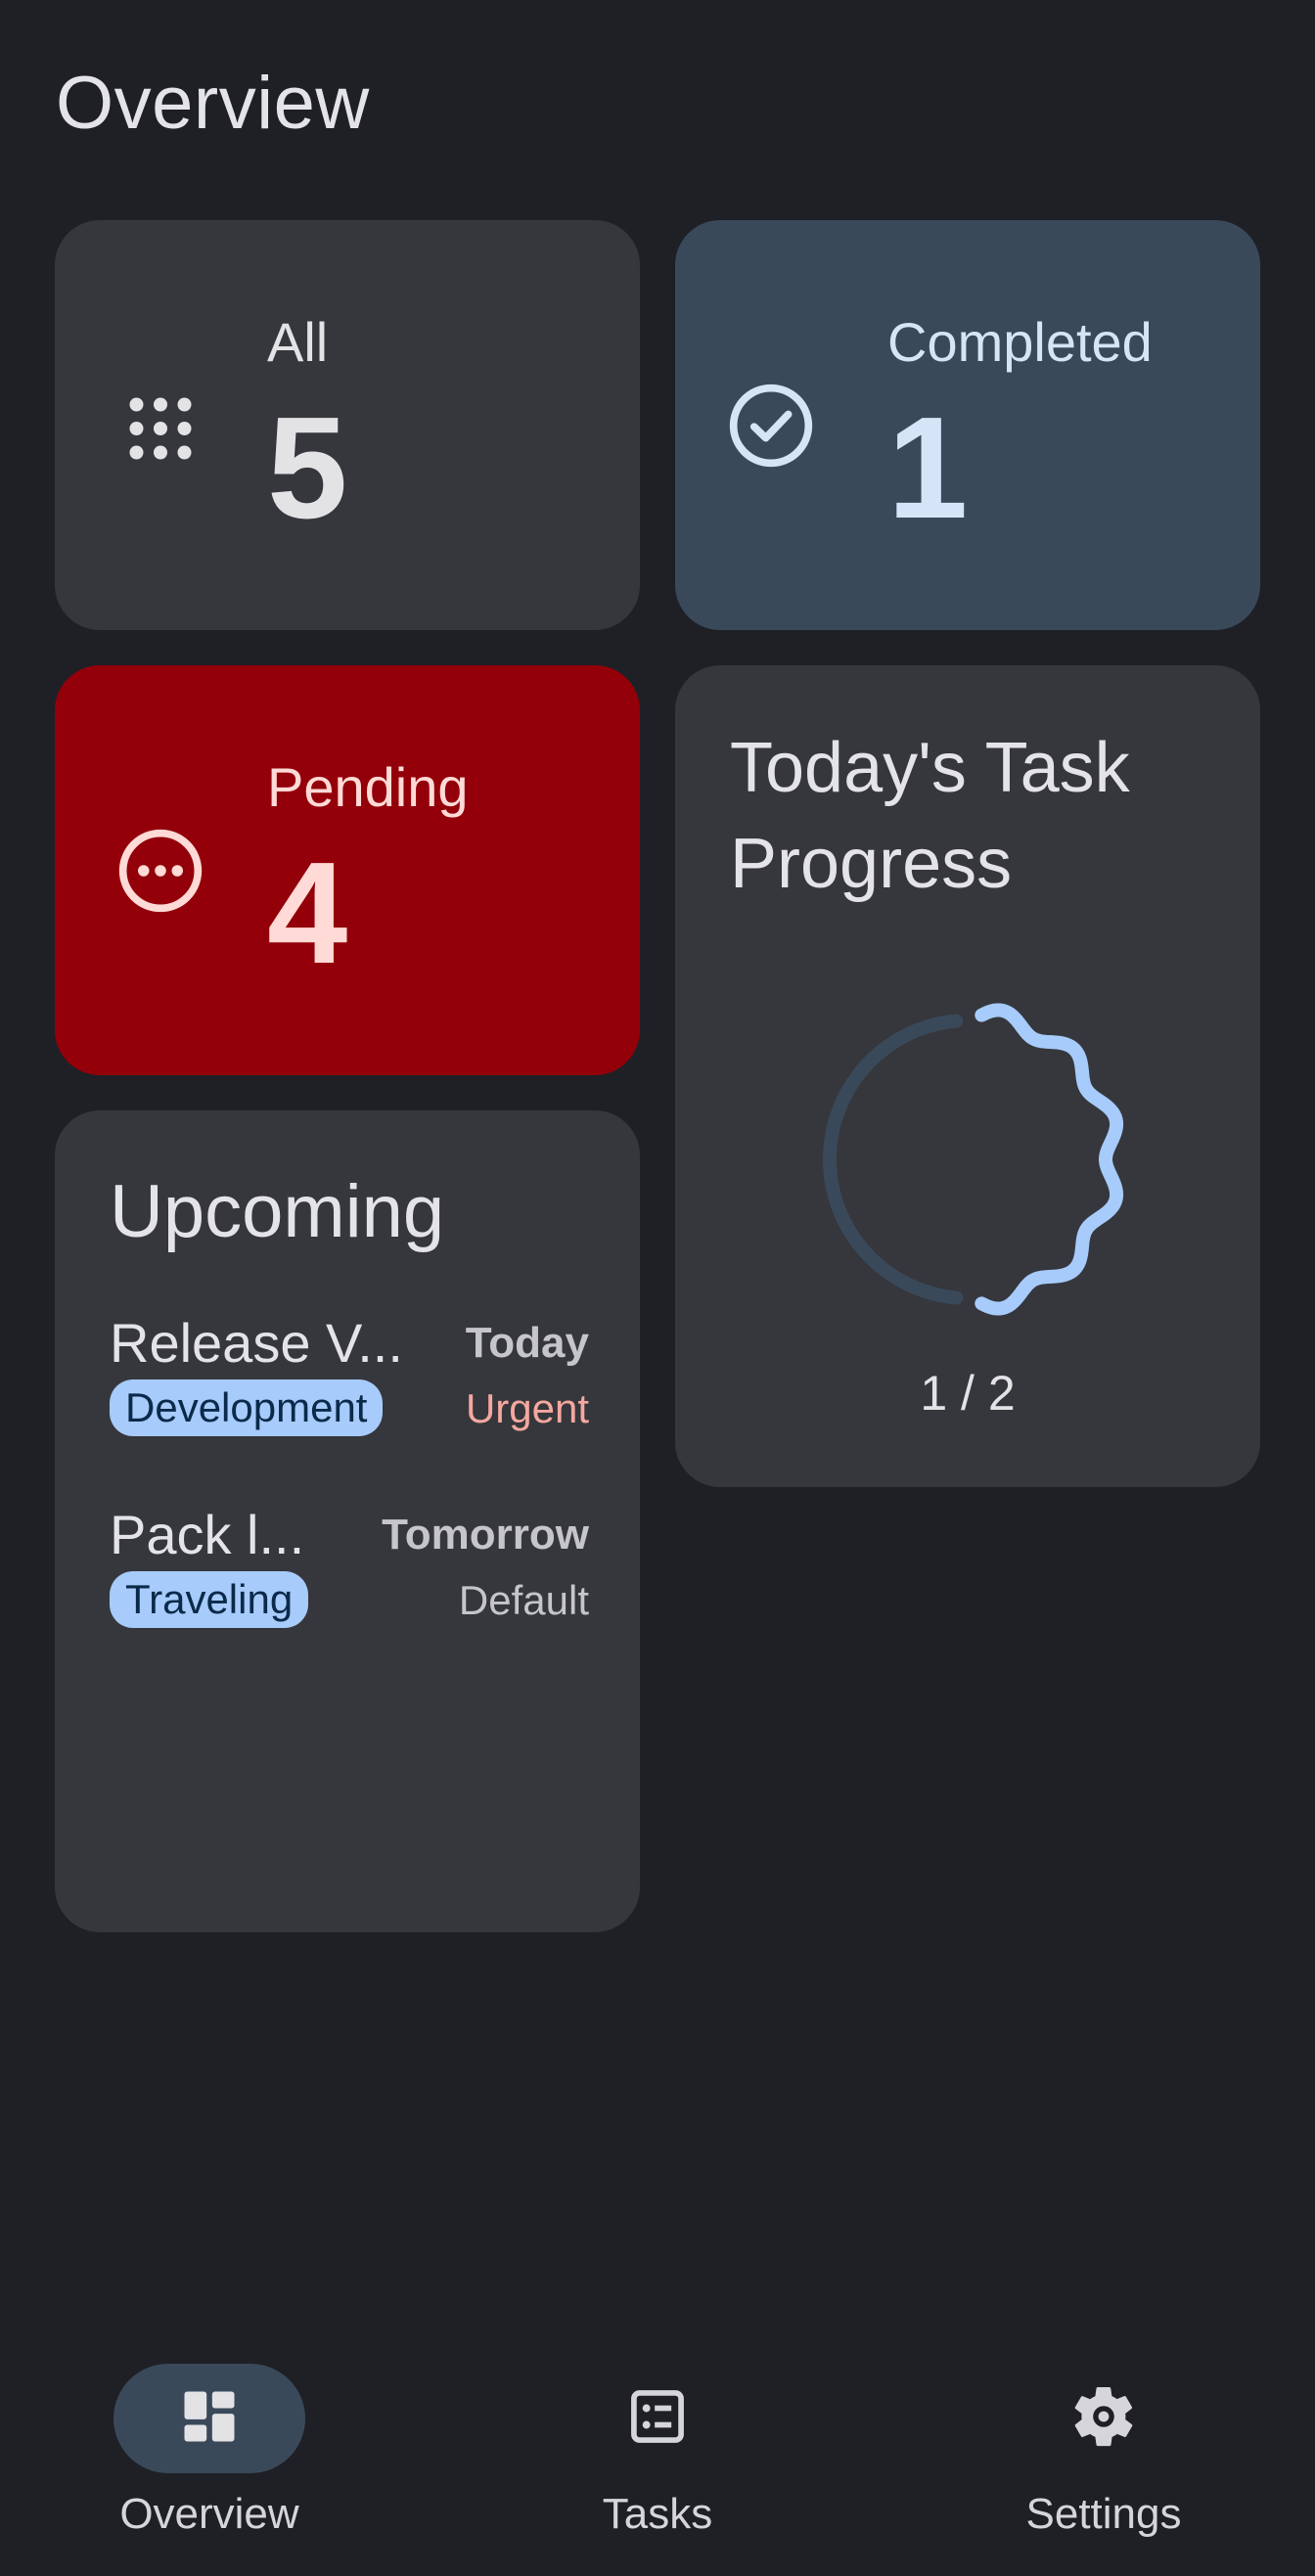  What do you see at coordinates (349, 1571) in the screenshot?
I see `upcoming-task-item: Pack l... Tomorrow Traveling Default` at bounding box center [349, 1571].